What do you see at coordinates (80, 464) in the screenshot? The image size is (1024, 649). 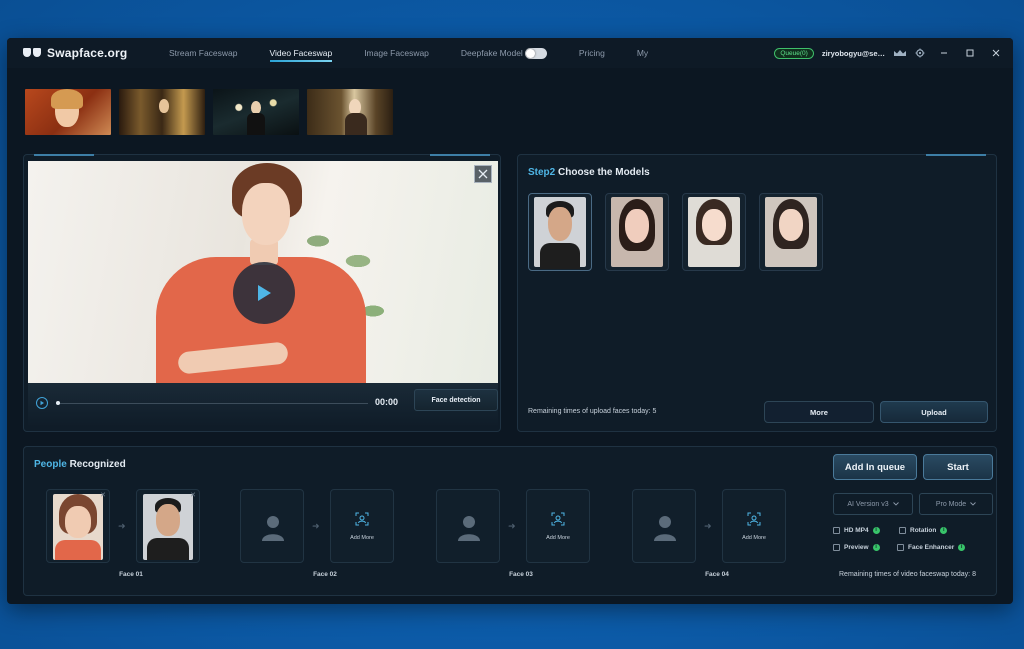 I see `people-title: People Recognized` at bounding box center [80, 464].